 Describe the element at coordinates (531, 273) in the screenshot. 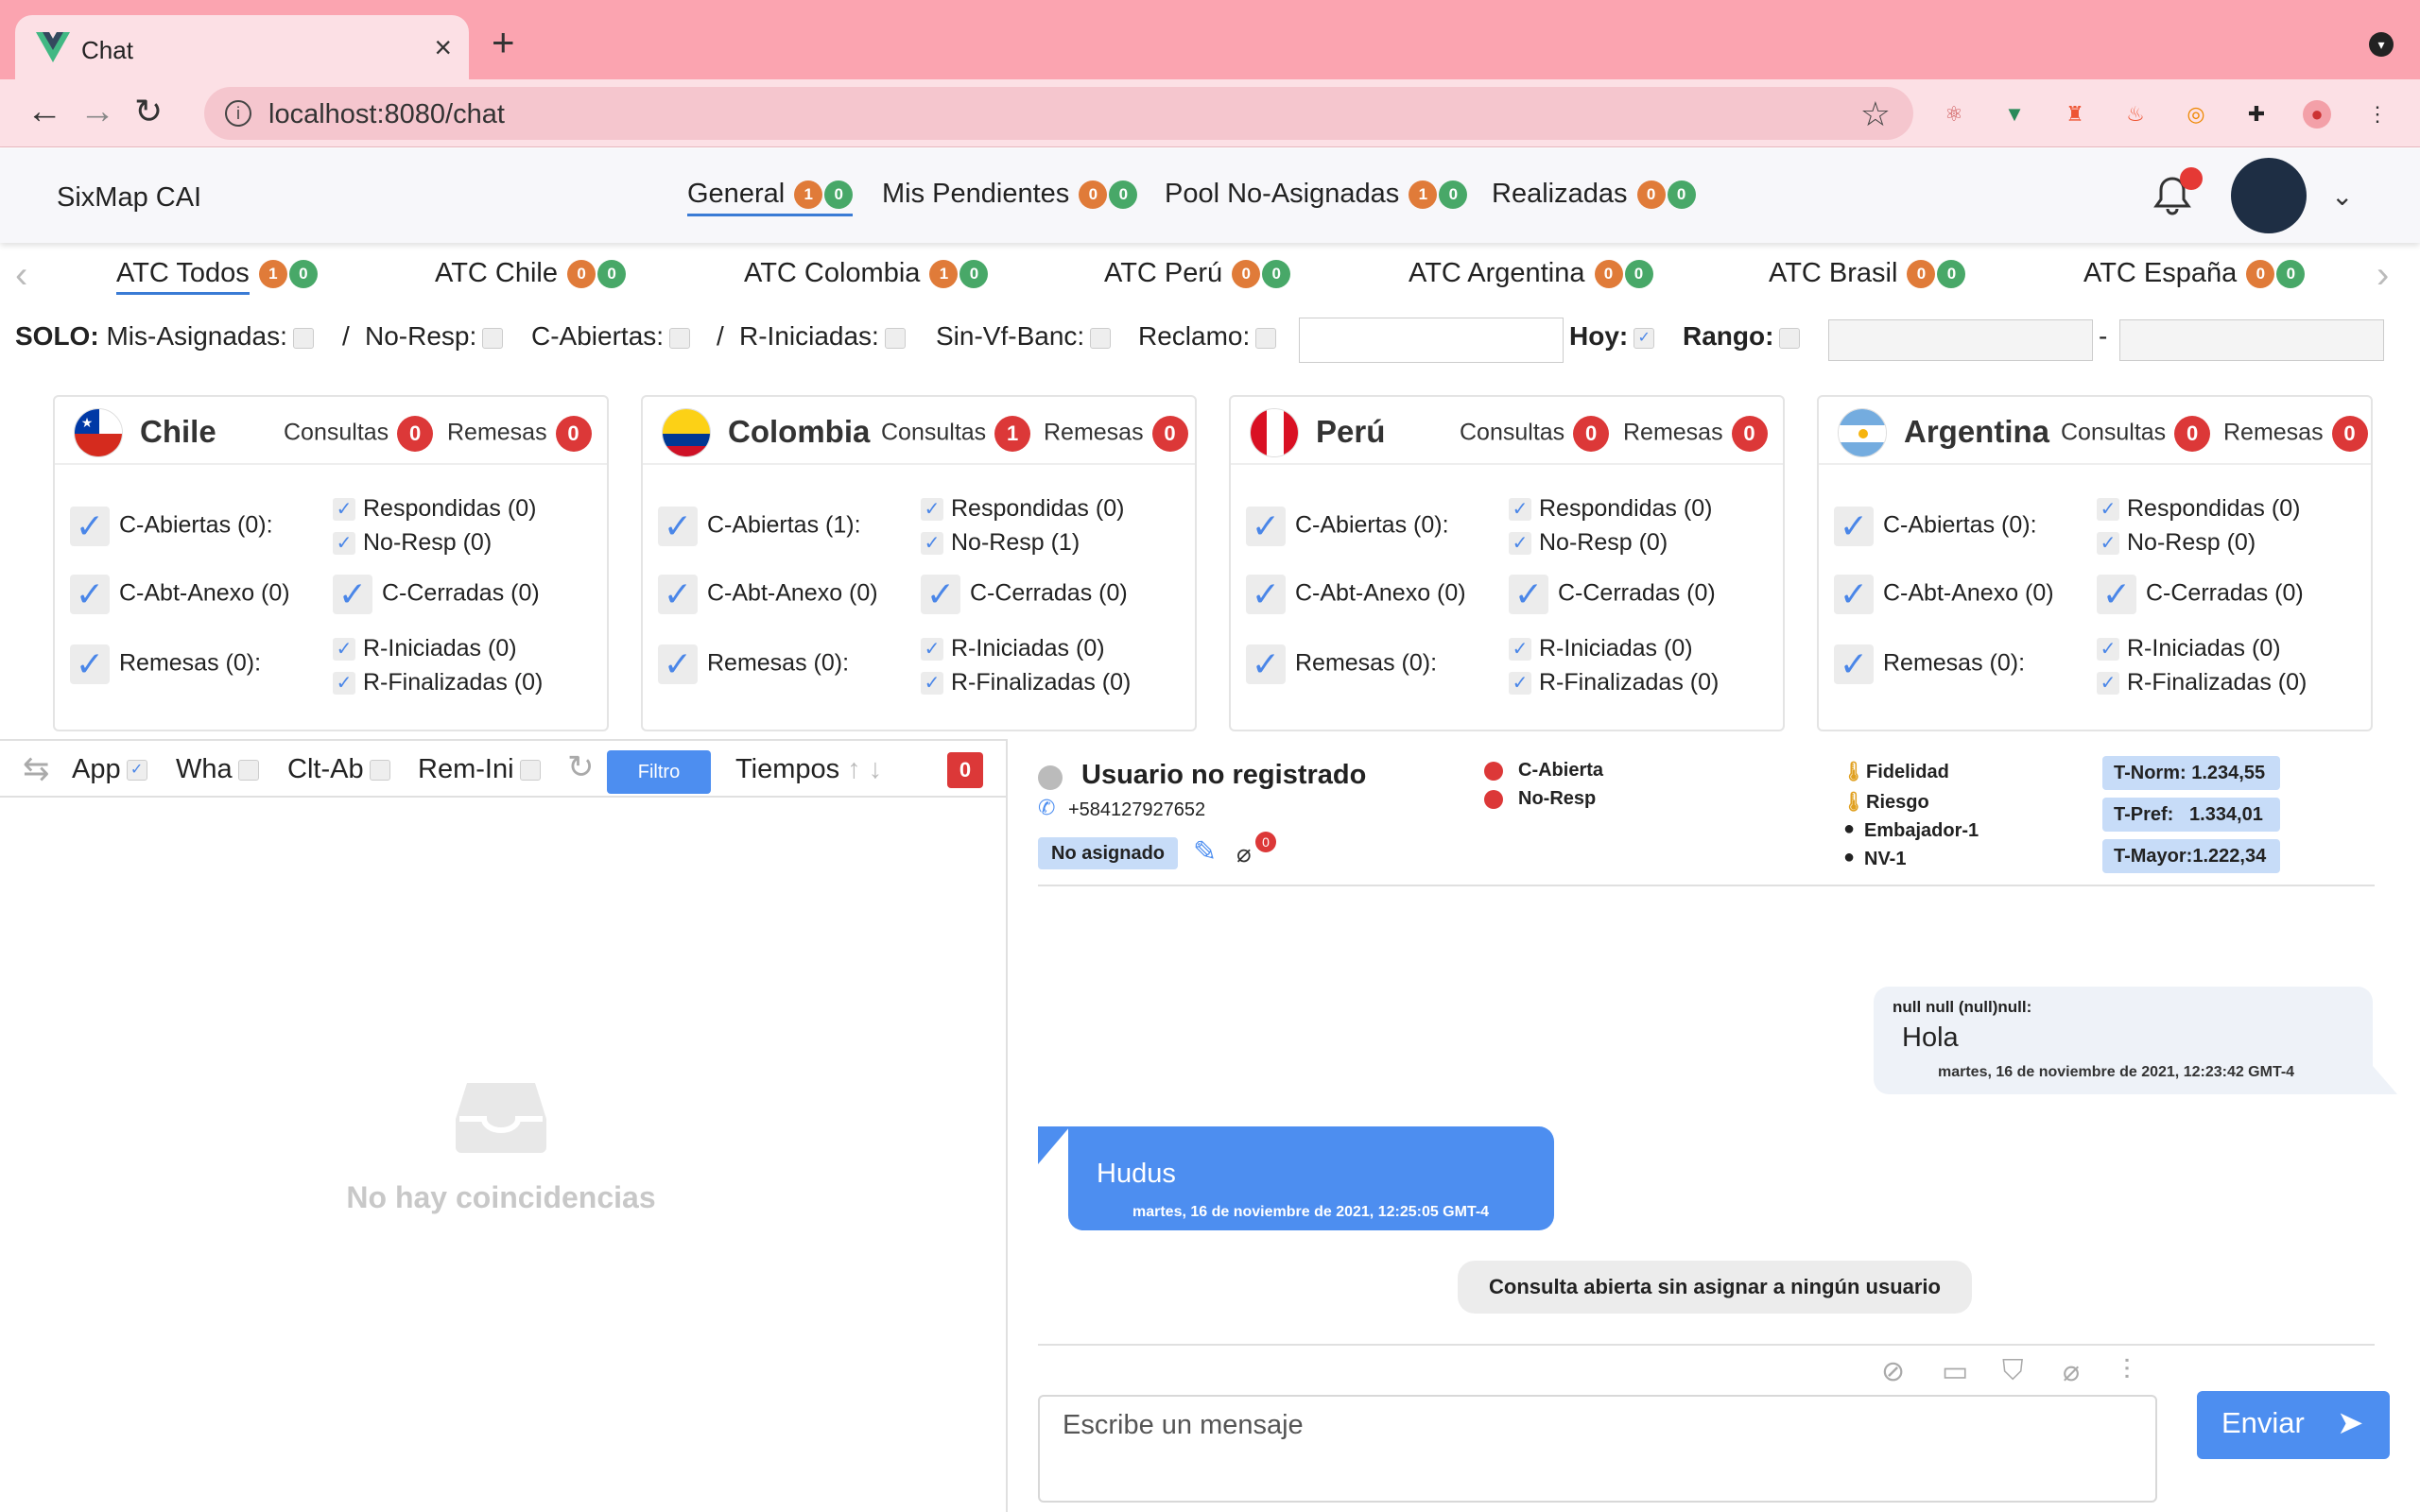

I see `ctab-atc-chile: ATC Chile 00` at that location.